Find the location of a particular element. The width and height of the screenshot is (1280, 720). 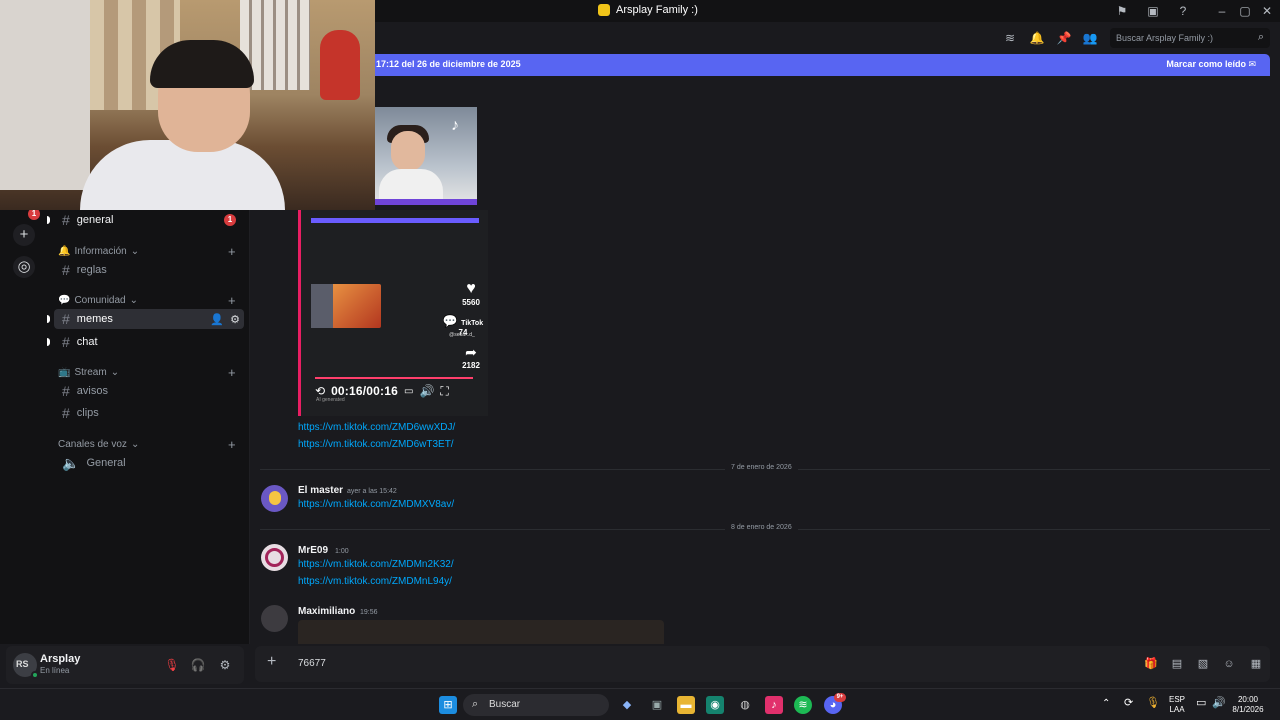

message-composer: + 76677 🎁 ▤ ▧ ☺ ▦ is located at coordinates (762, 664).